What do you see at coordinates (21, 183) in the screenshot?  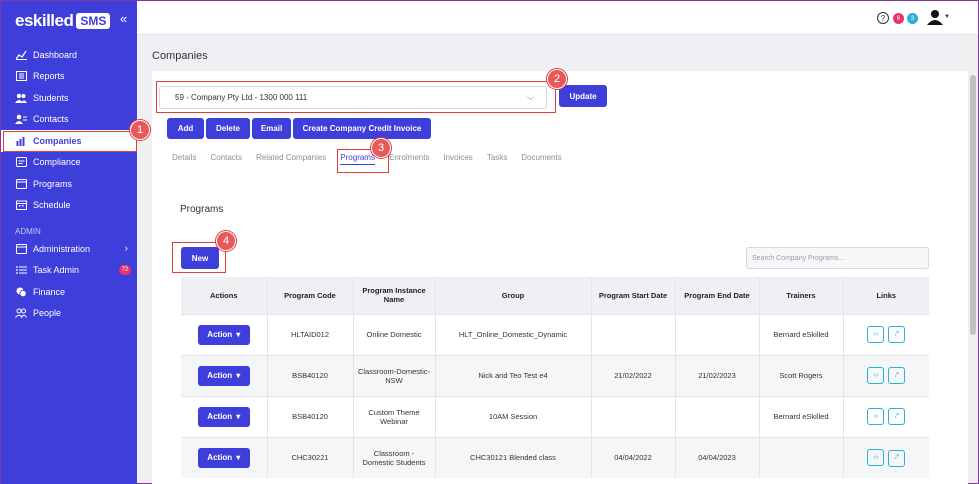 I see `programs-icon` at bounding box center [21, 183].